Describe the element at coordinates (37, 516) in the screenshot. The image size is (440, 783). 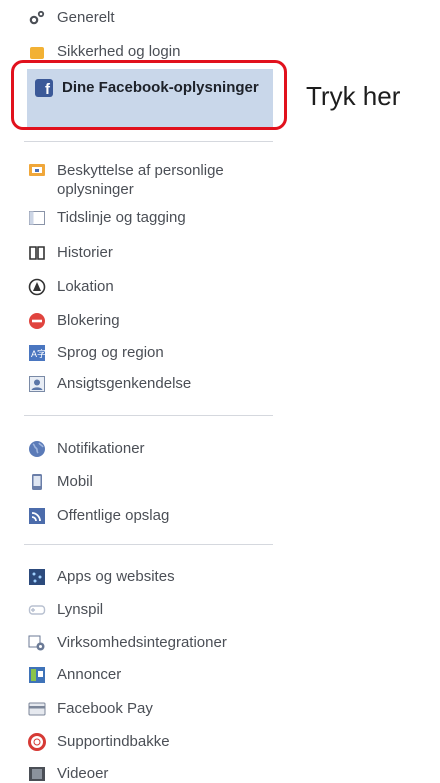
I see `rss-icon` at that location.